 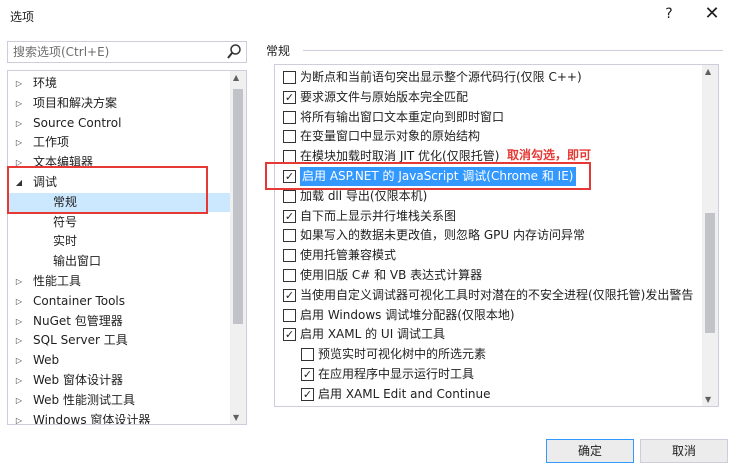 What do you see at coordinates (119, 241) in the screenshot?
I see `tree-item: 实时` at bounding box center [119, 241].